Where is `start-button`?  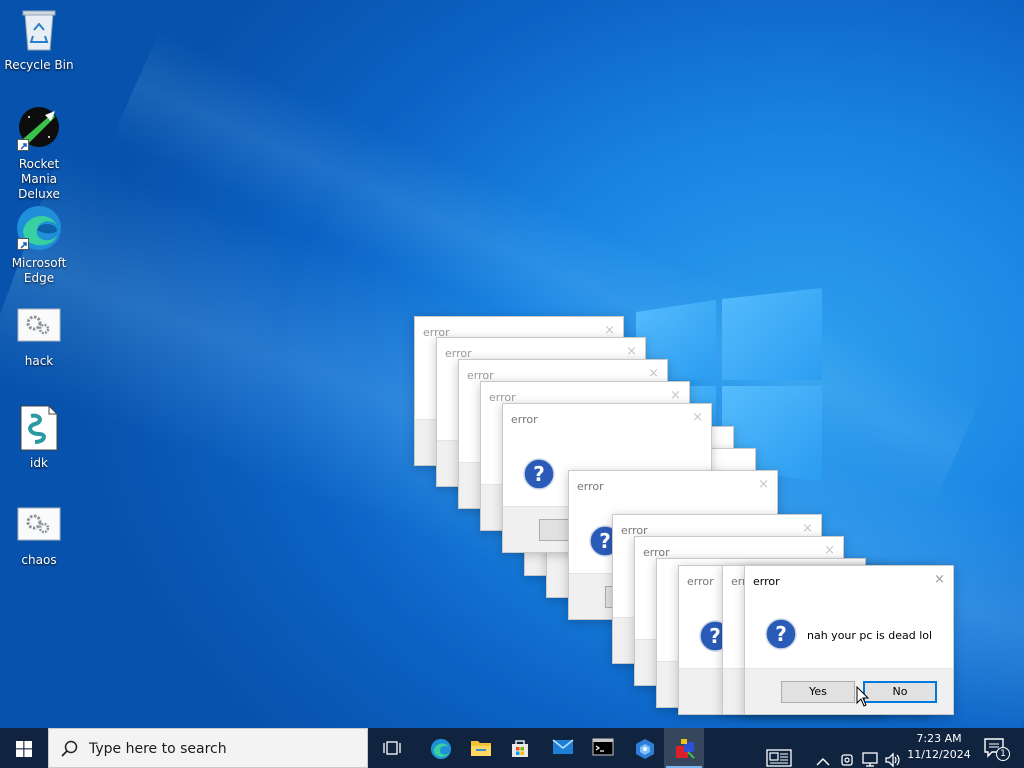
start-button is located at coordinates (24, 748).